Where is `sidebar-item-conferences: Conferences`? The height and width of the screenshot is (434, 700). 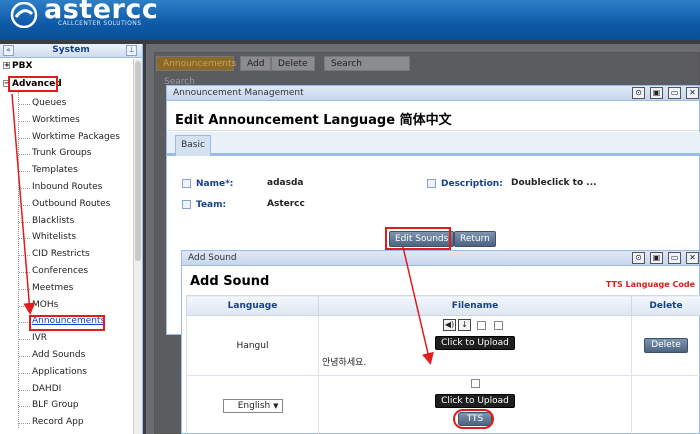 sidebar-item-conferences: Conferences is located at coordinates (60, 271).